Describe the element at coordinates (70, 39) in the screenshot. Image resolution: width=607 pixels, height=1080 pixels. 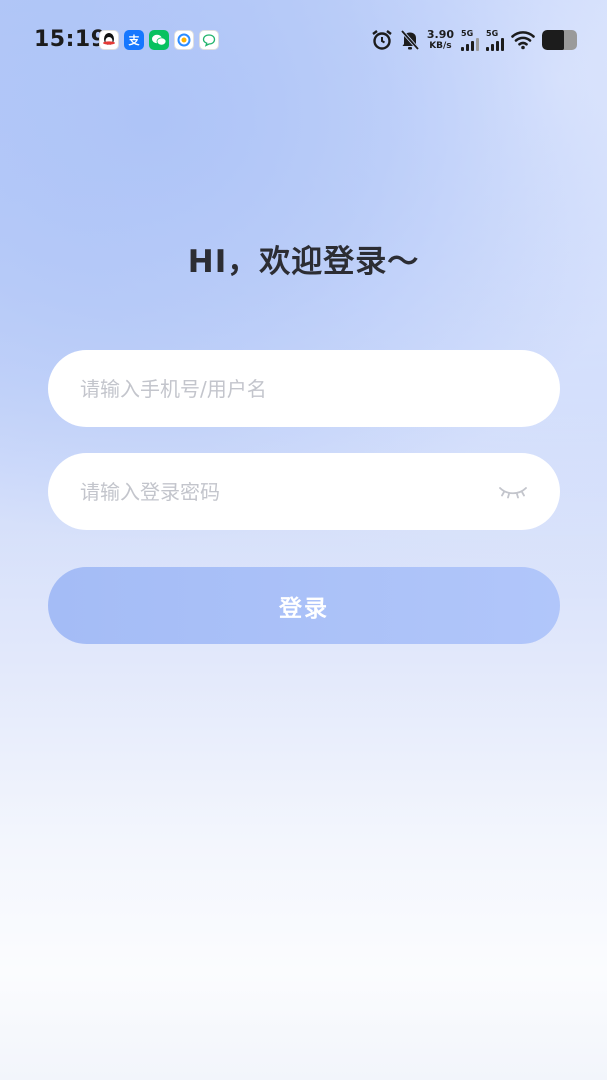
I see `status-time: 15:19` at that location.